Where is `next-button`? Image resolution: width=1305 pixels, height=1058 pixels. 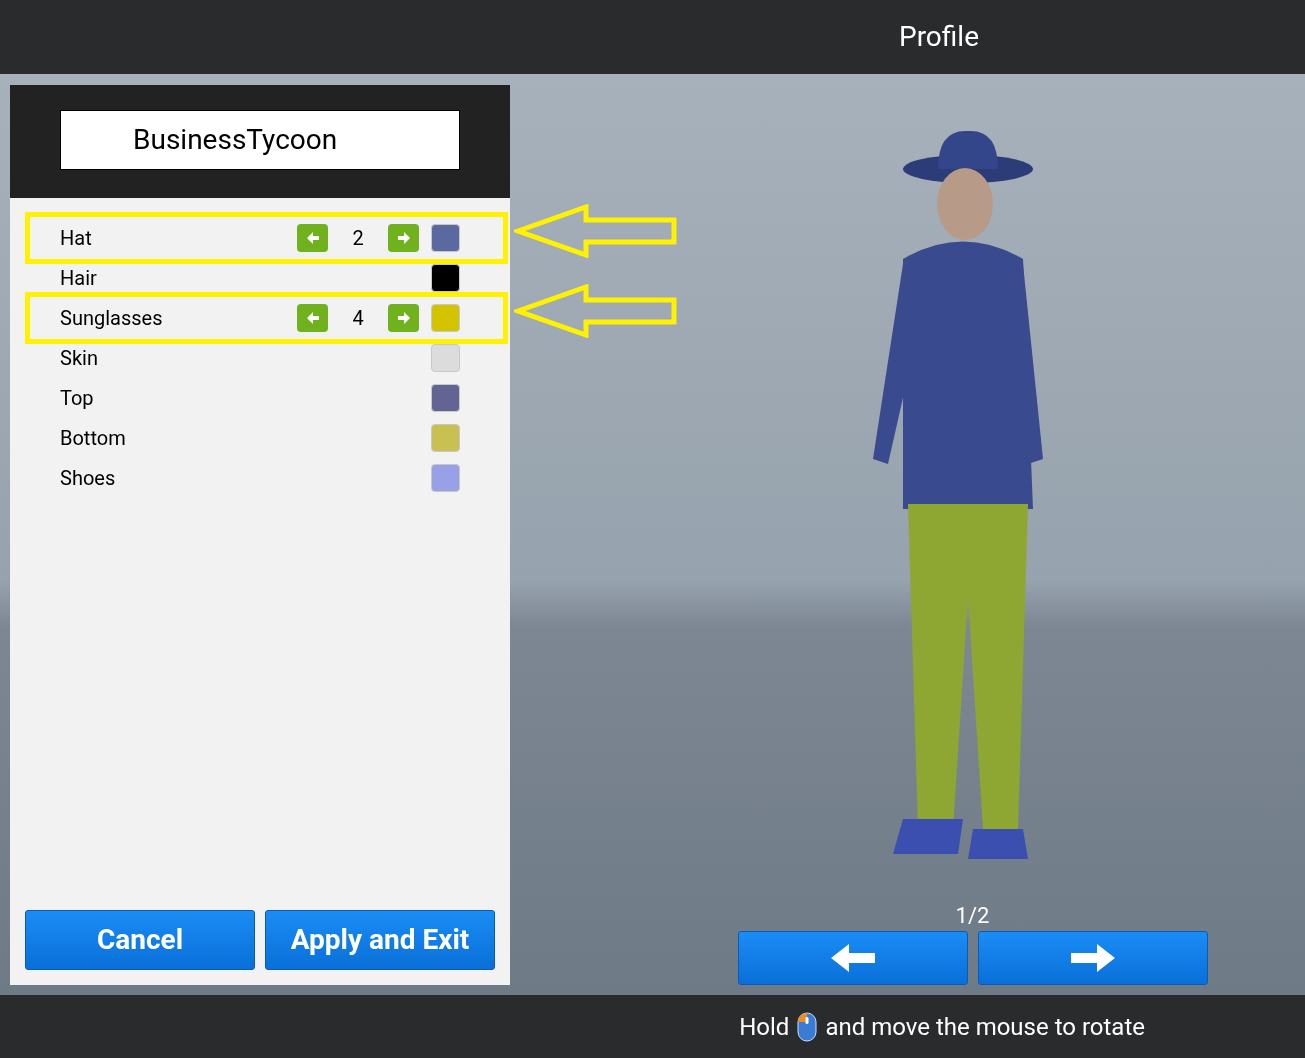 next-button is located at coordinates (1092, 958).